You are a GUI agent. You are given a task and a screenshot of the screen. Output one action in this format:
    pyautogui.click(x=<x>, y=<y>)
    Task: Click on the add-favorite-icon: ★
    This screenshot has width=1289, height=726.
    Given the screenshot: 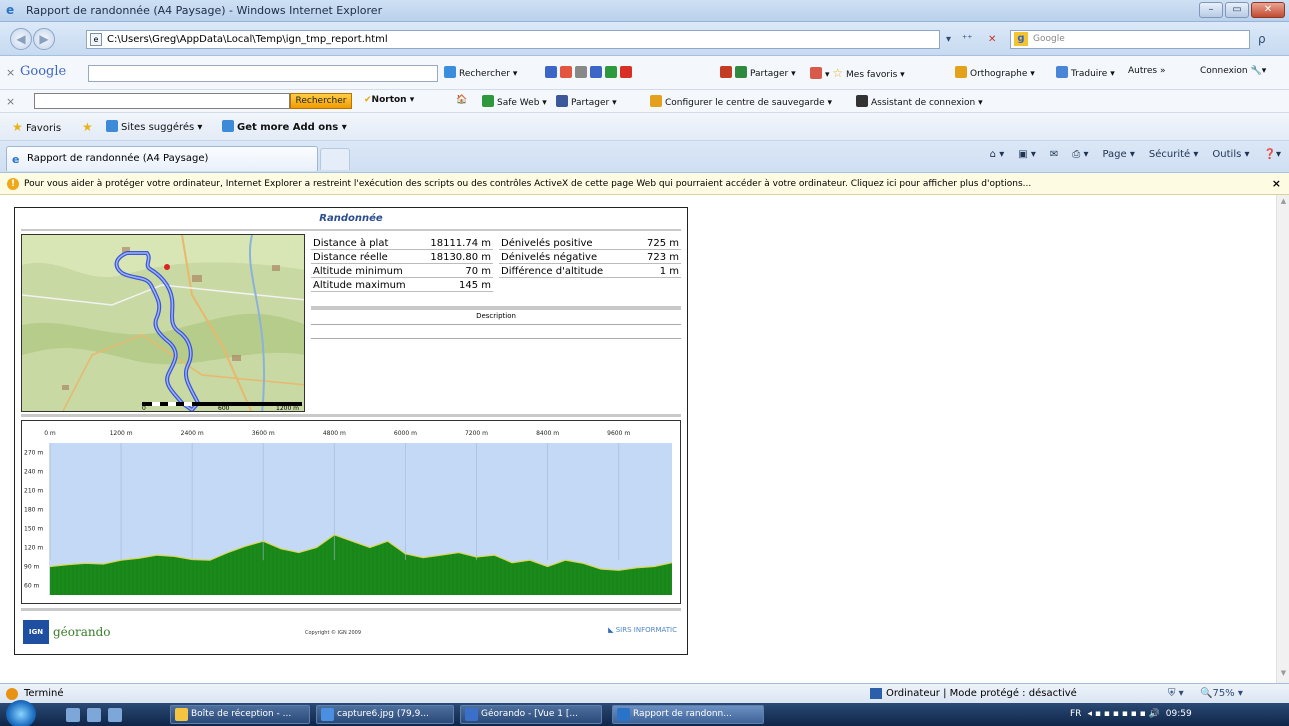 What is the action you would take?
    pyautogui.click(x=87, y=127)
    